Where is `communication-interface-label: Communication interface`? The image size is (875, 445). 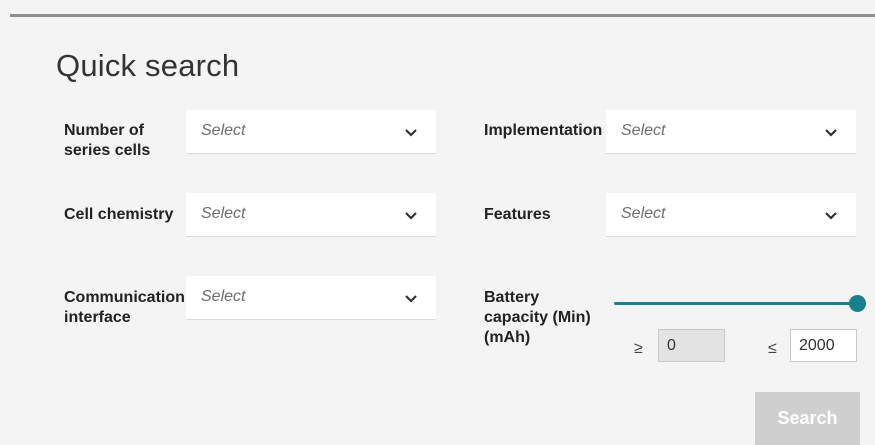
communication-interface-label: Communication interface is located at coordinates (124, 307).